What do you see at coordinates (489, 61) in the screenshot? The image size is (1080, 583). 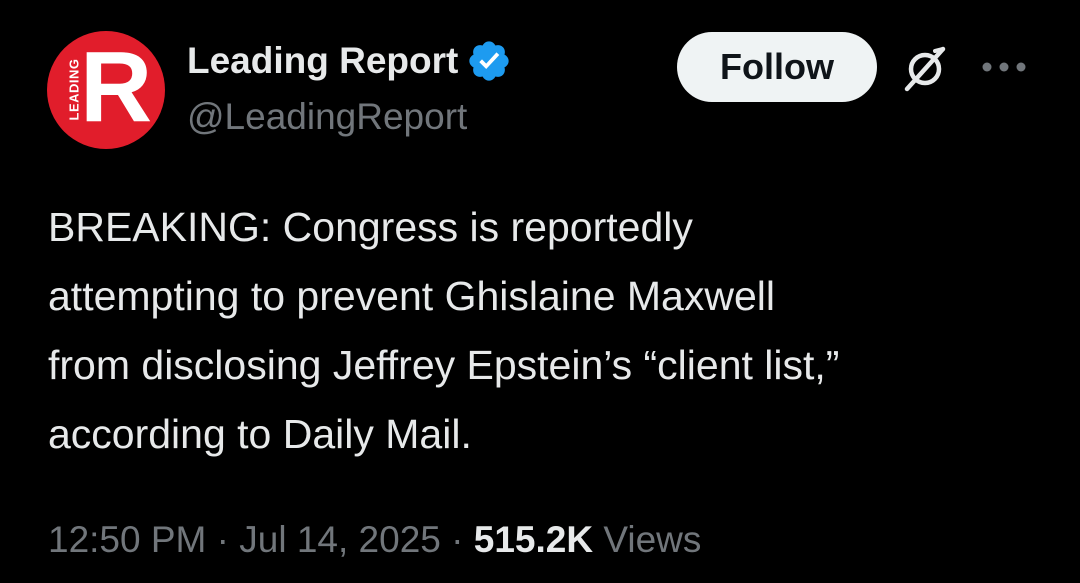 I see `verified-badge-icon` at bounding box center [489, 61].